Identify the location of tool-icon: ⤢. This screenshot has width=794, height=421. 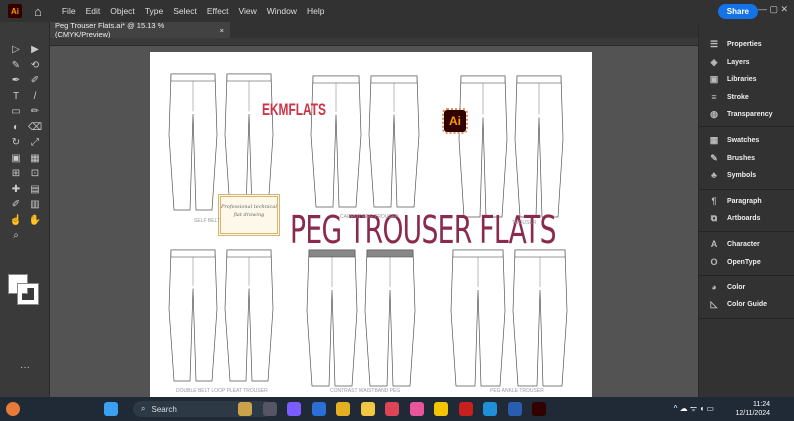
(35, 142).